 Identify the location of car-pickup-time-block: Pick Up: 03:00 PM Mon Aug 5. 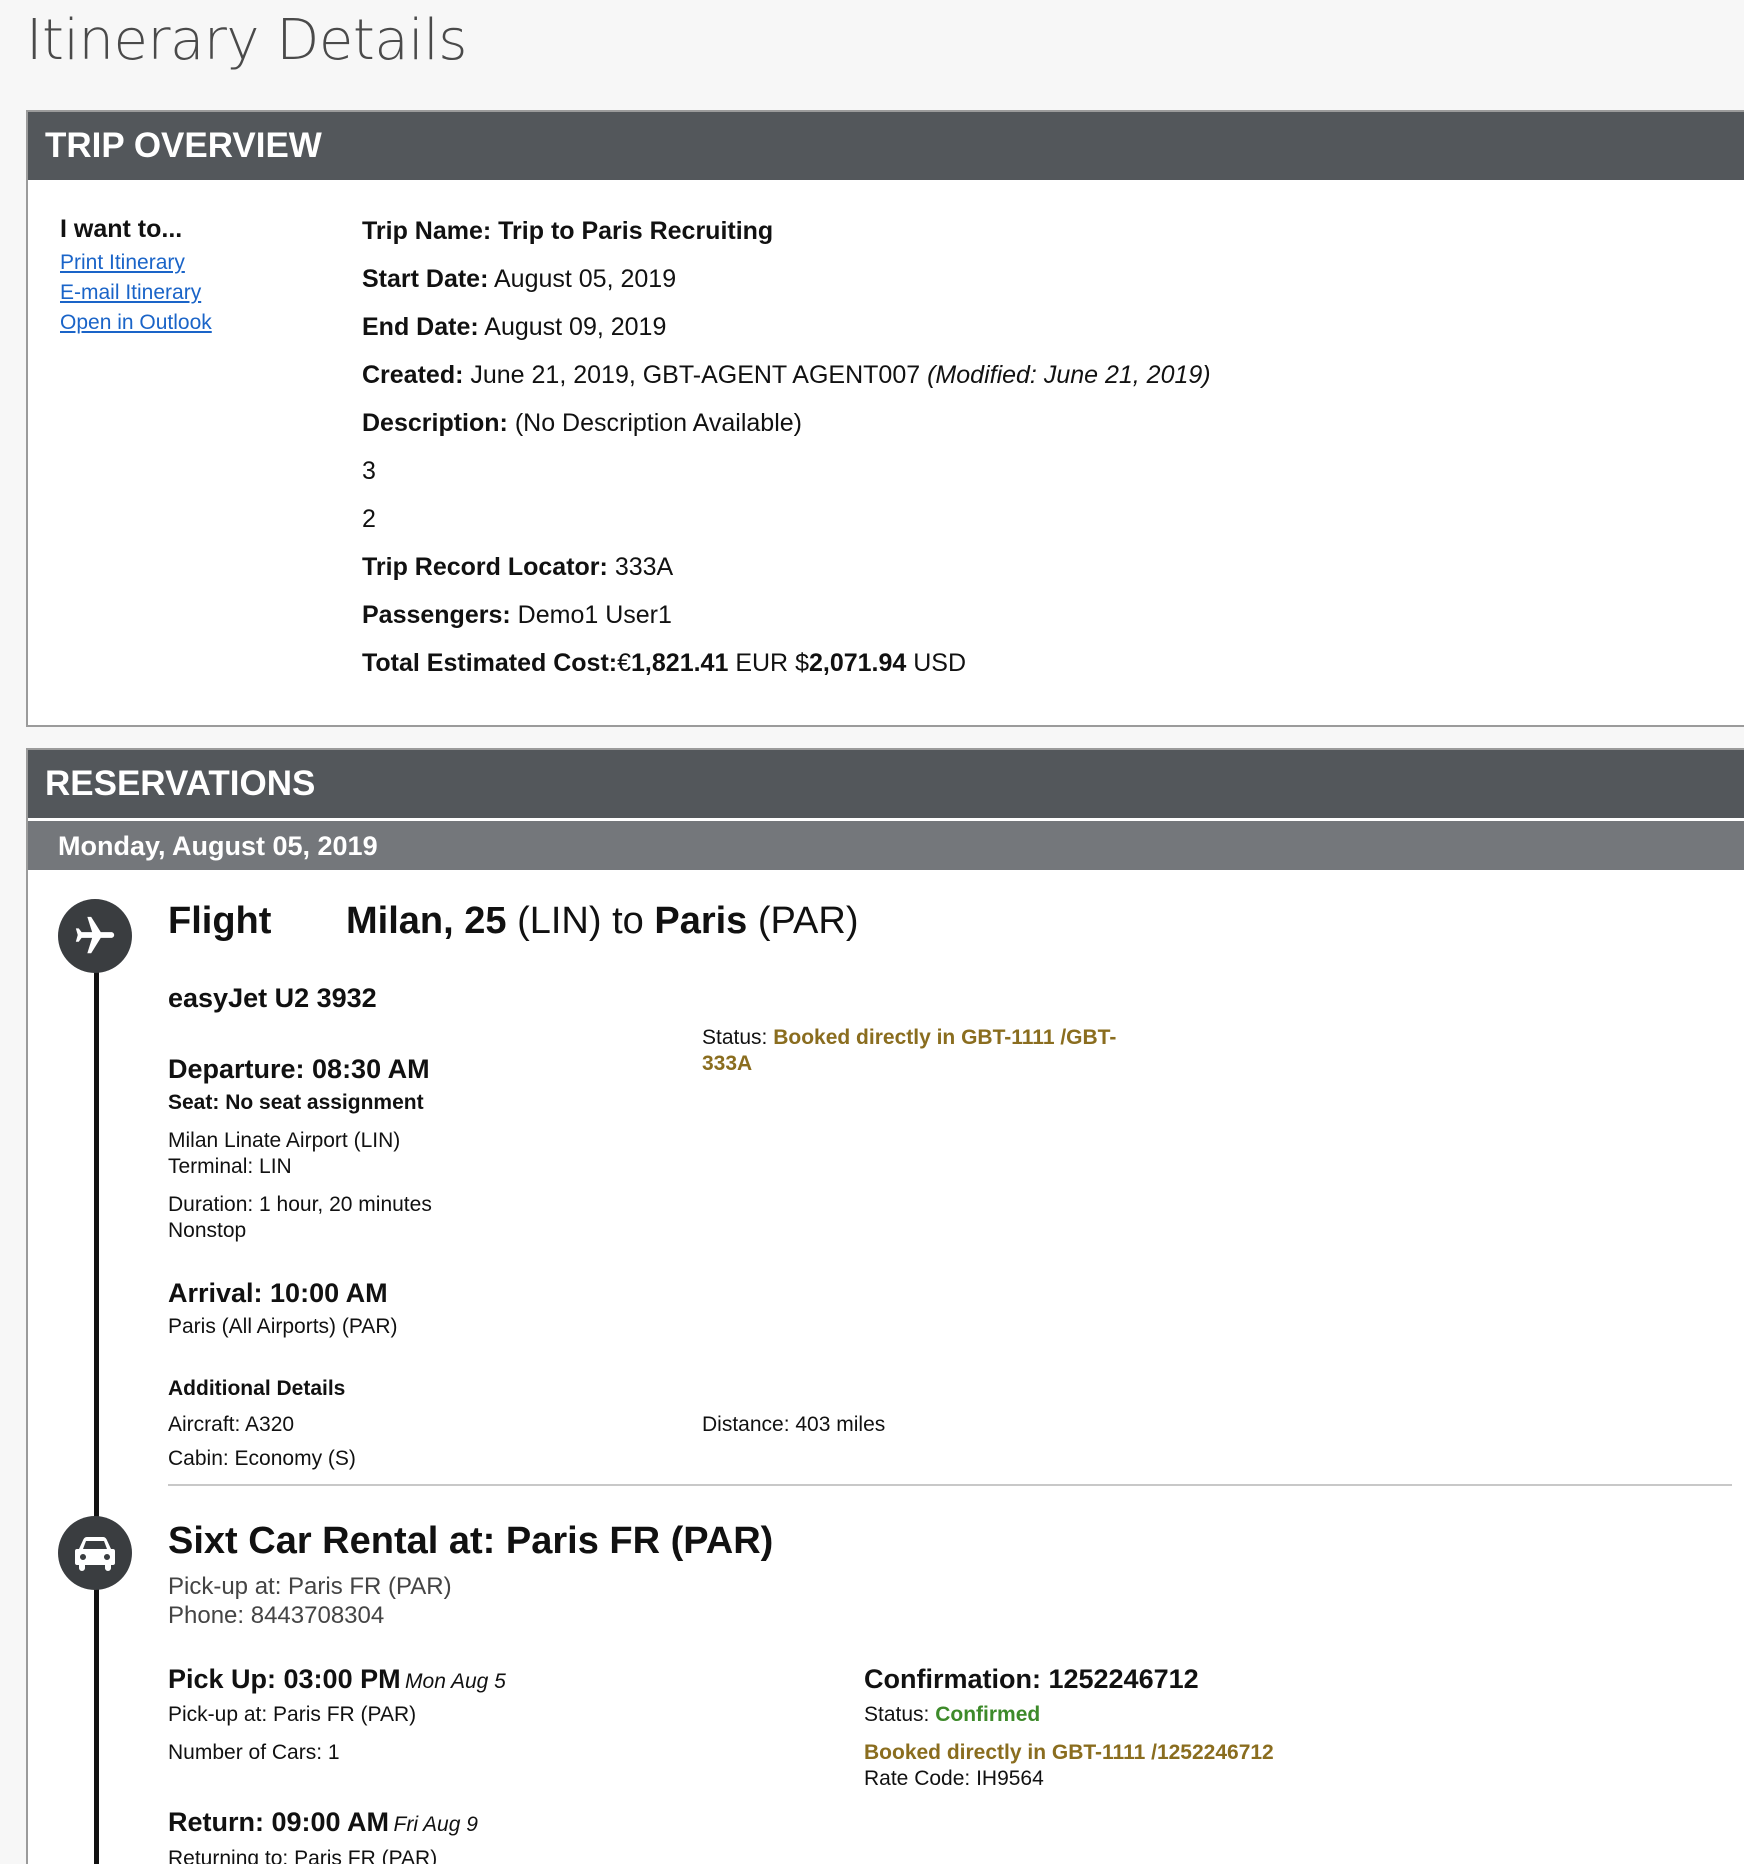
(337, 1679).